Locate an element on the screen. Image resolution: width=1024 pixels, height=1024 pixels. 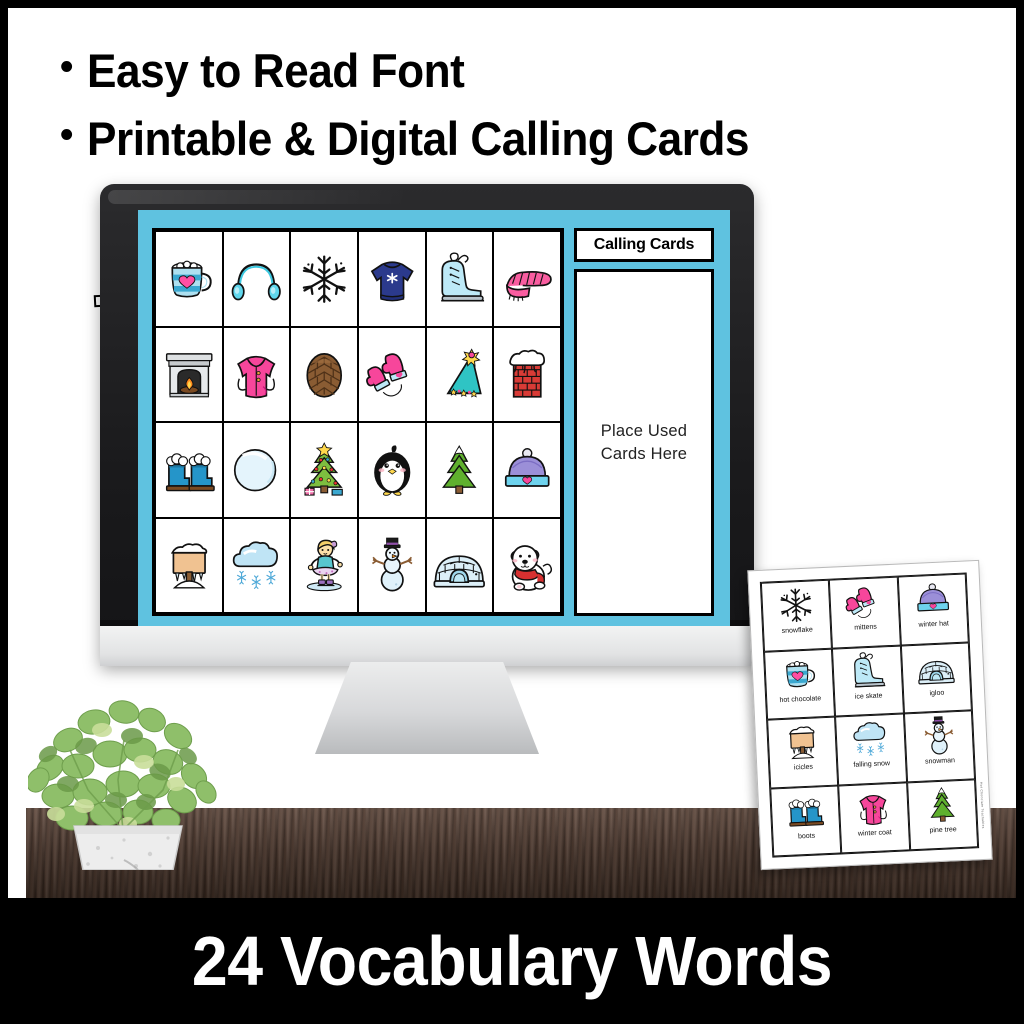
headline-bullet-1: • Easy to Read Font is located at coordinates (535, 71).